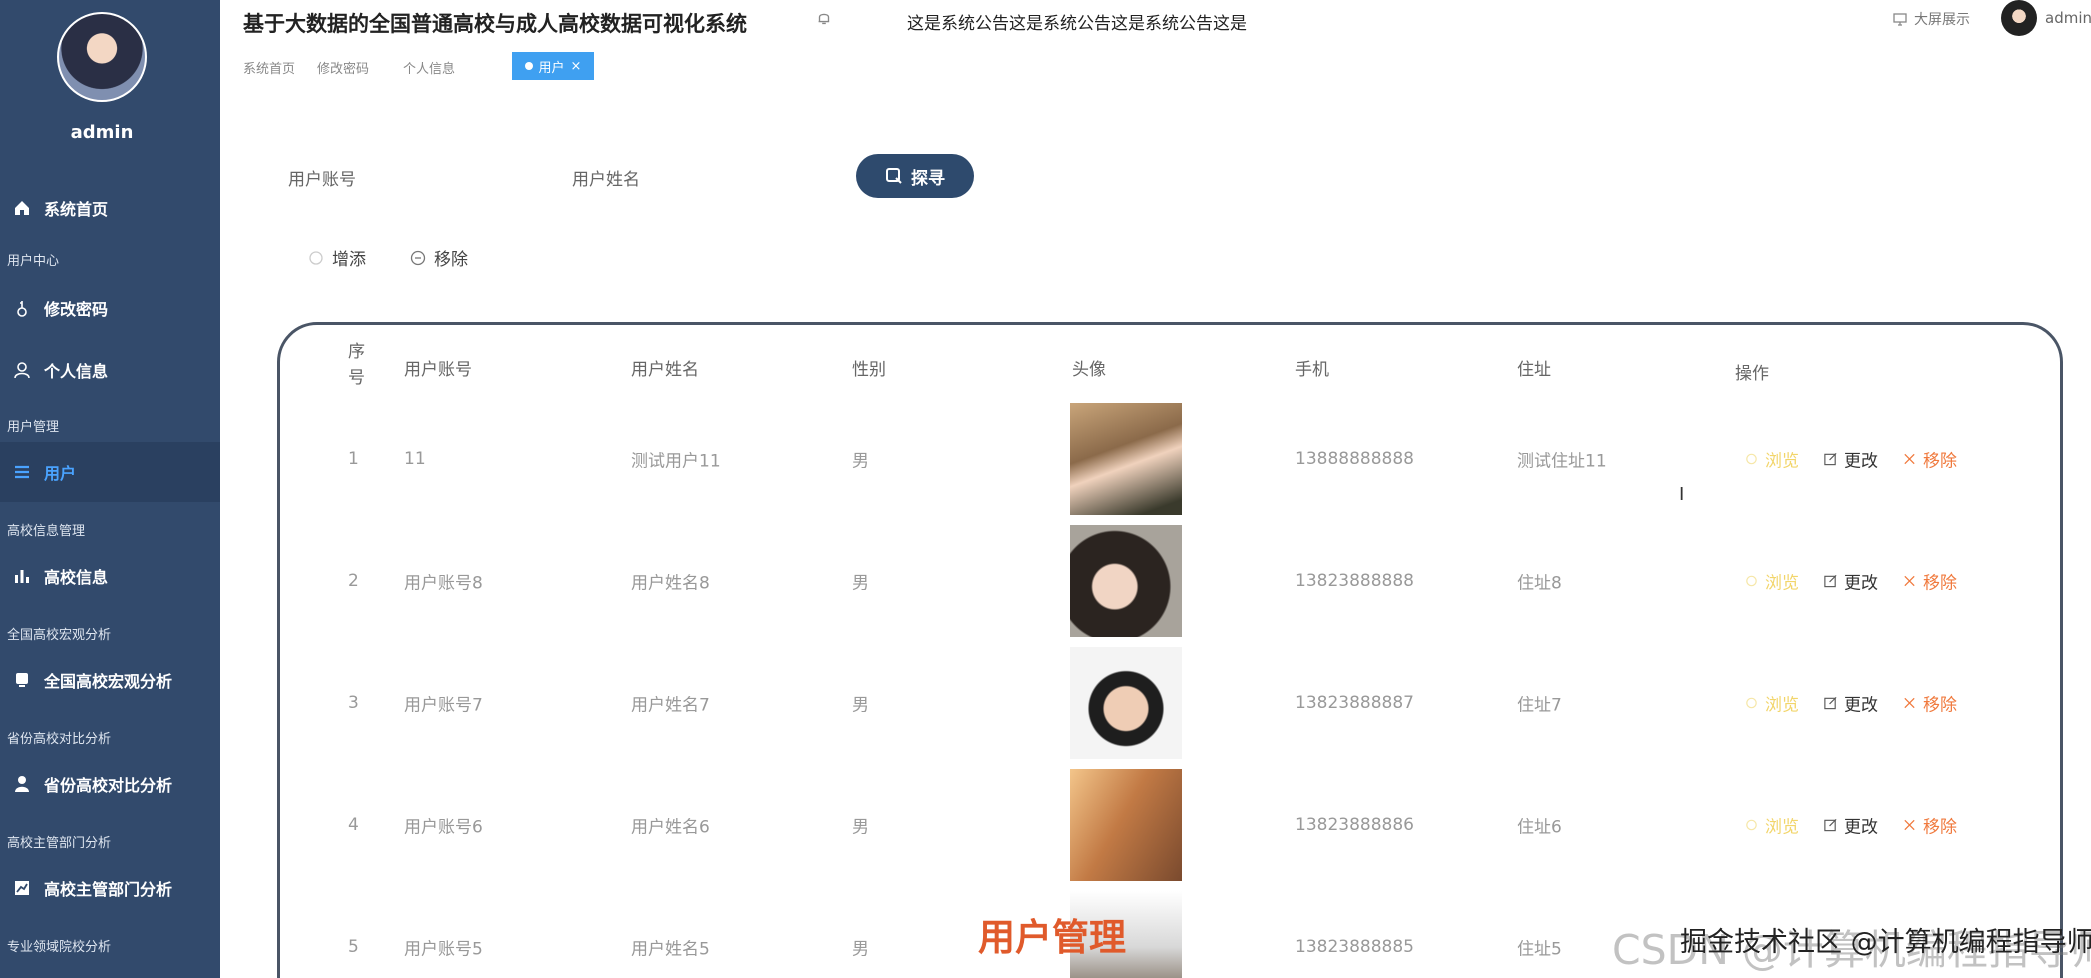 The height and width of the screenshot is (978, 2091). What do you see at coordinates (22, 888) in the screenshot?
I see `trend-icon` at bounding box center [22, 888].